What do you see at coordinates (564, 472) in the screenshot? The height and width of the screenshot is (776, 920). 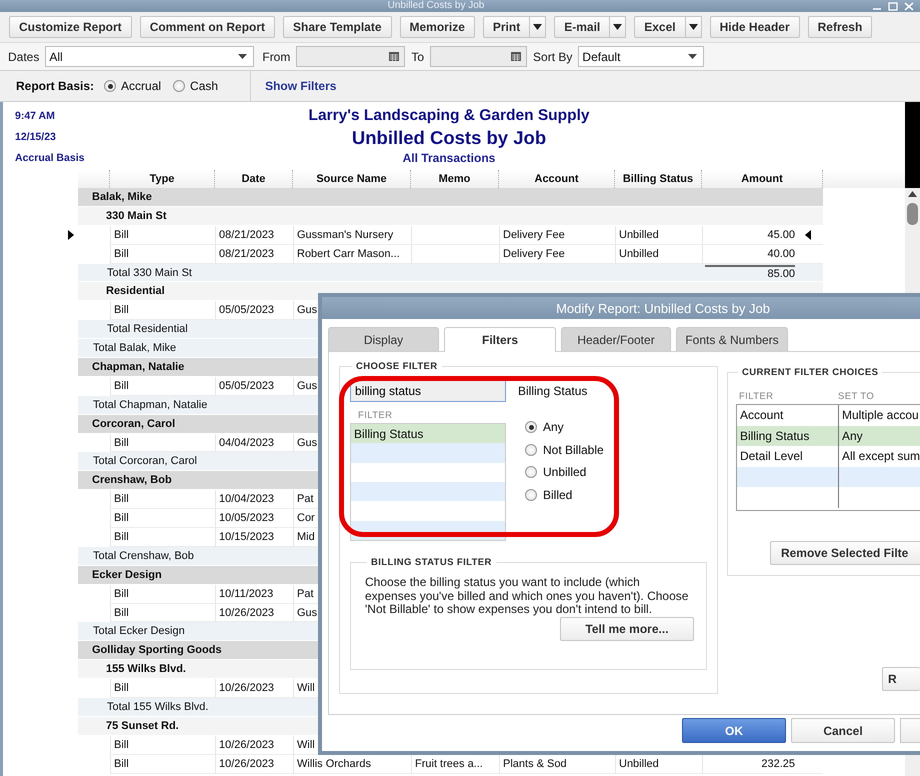 I see `radio-label: Unbilled` at bounding box center [564, 472].